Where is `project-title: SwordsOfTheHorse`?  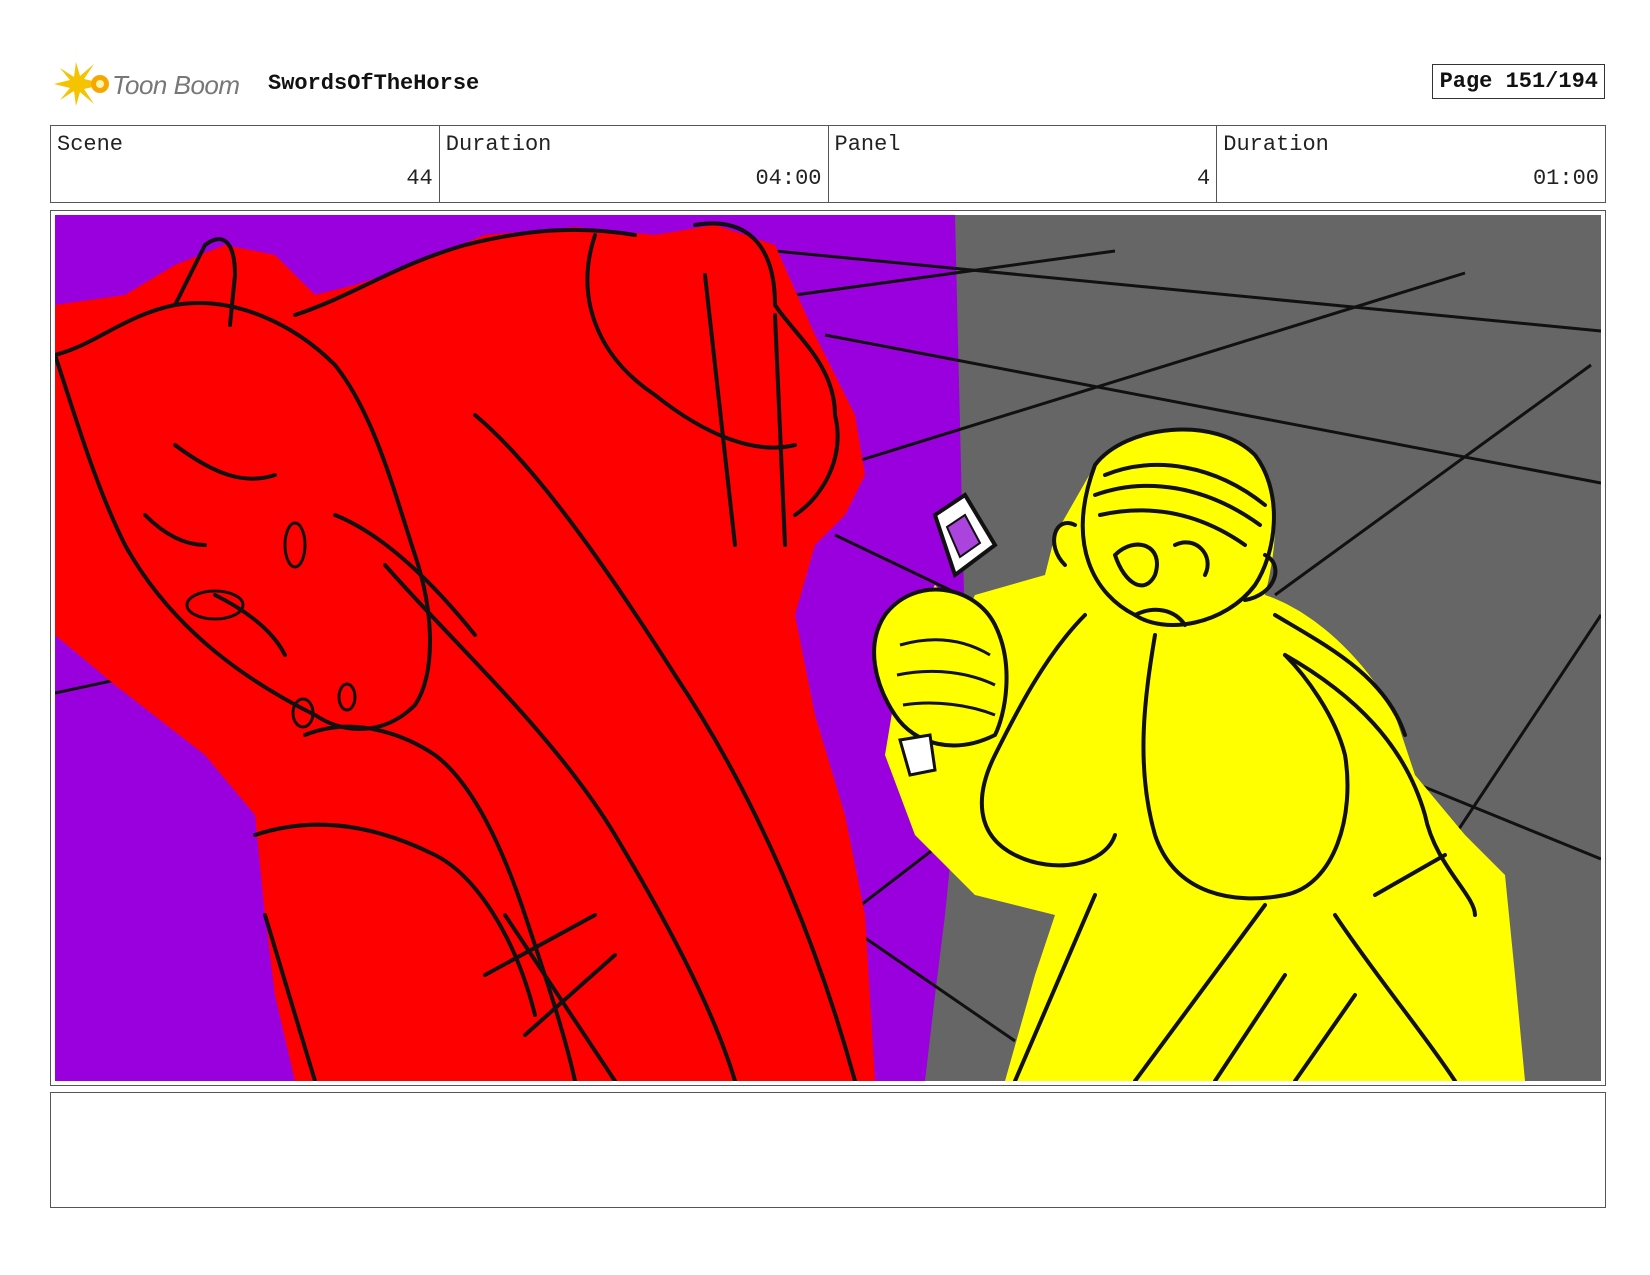 project-title: SwordsOfTheHorse is located at coordinates (374, 83).